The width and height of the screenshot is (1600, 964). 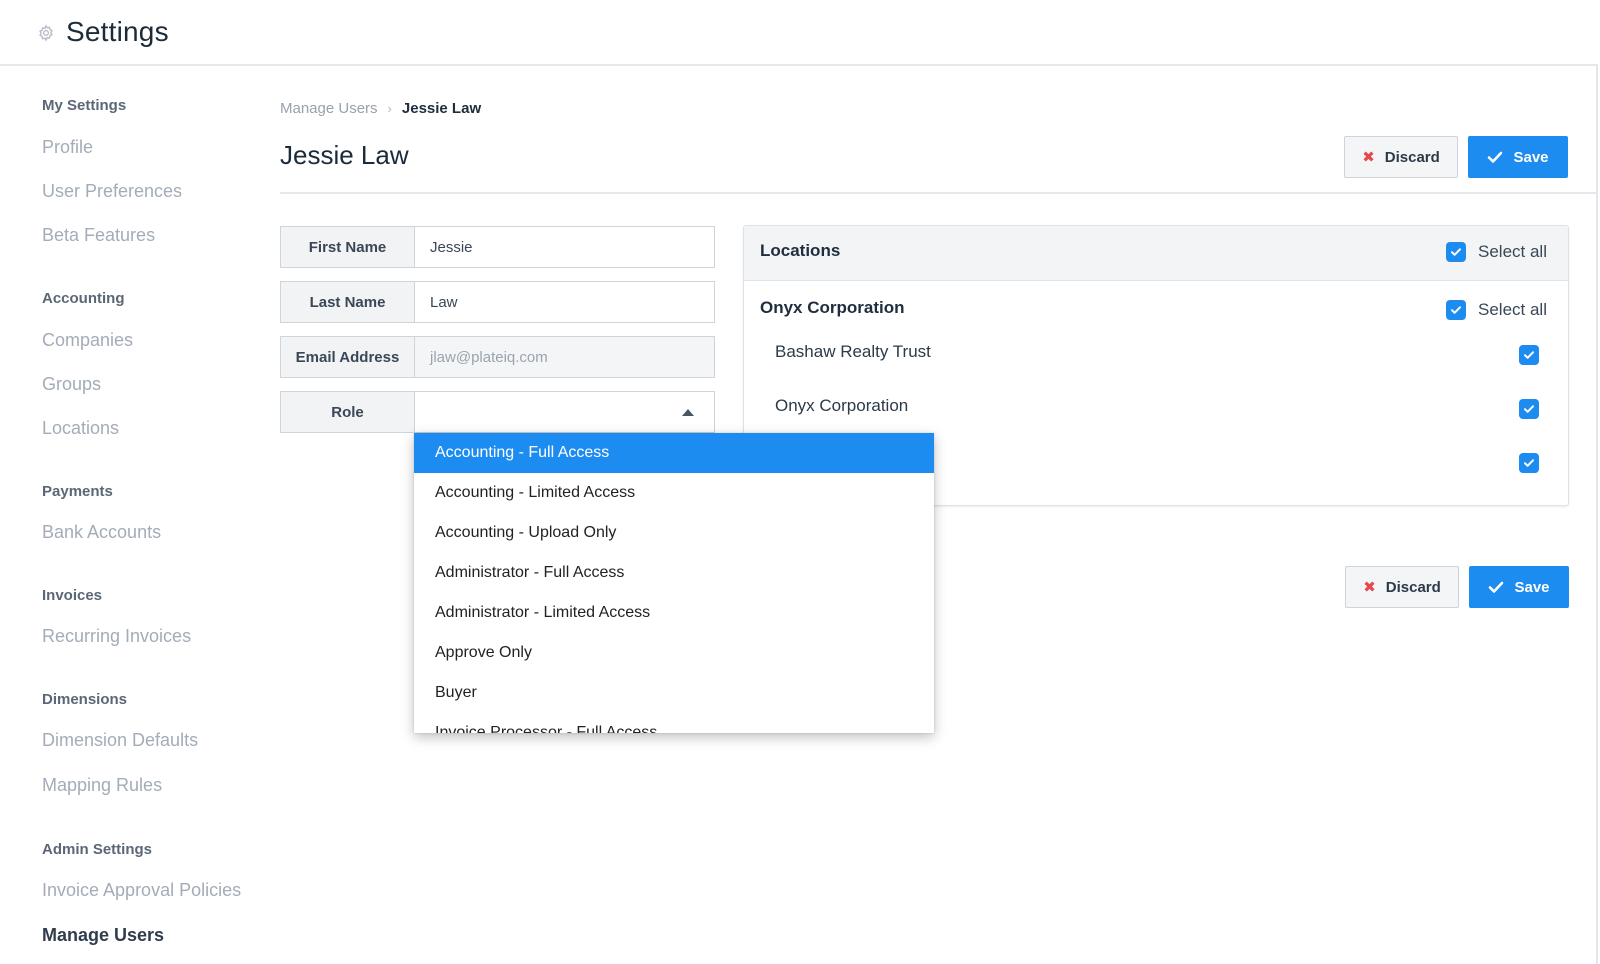 What do you see at coordinates (347, 357) in the screenshot?
I see `email-label: Email Address` at bounding box center [347, 357].